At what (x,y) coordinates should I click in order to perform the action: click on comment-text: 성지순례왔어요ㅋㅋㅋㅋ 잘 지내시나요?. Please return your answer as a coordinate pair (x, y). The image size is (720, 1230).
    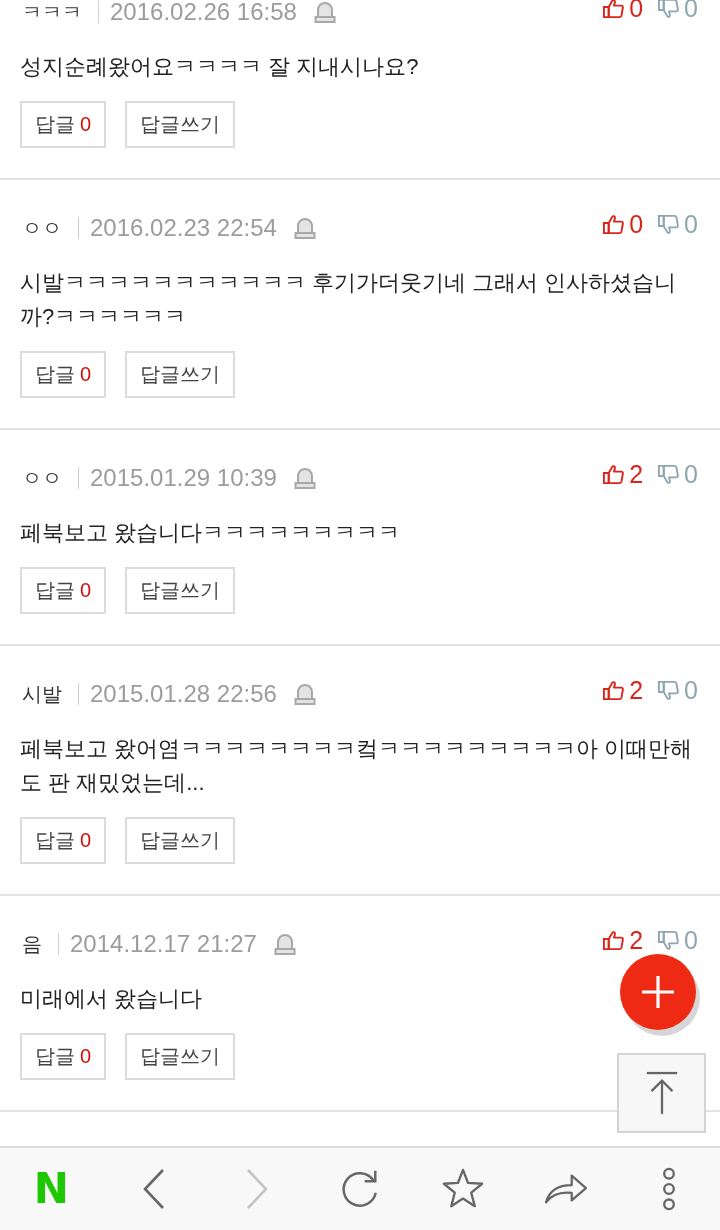
    Looking at the image, I should click on (219, 67).